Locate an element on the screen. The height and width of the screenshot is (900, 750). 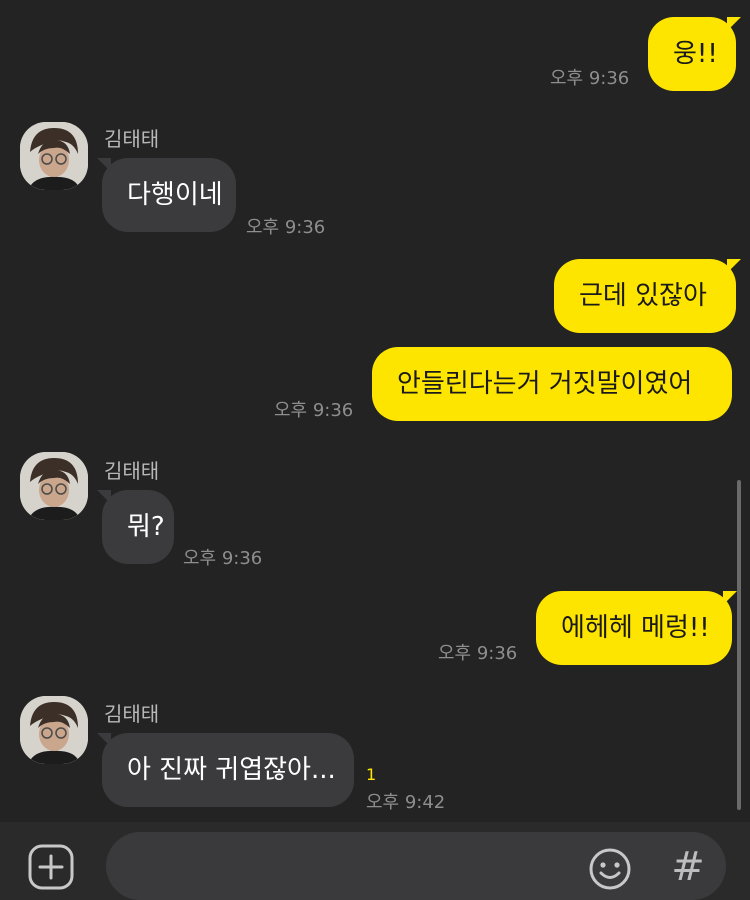
hashtag-icon: # is located at coordinates (688, 867).